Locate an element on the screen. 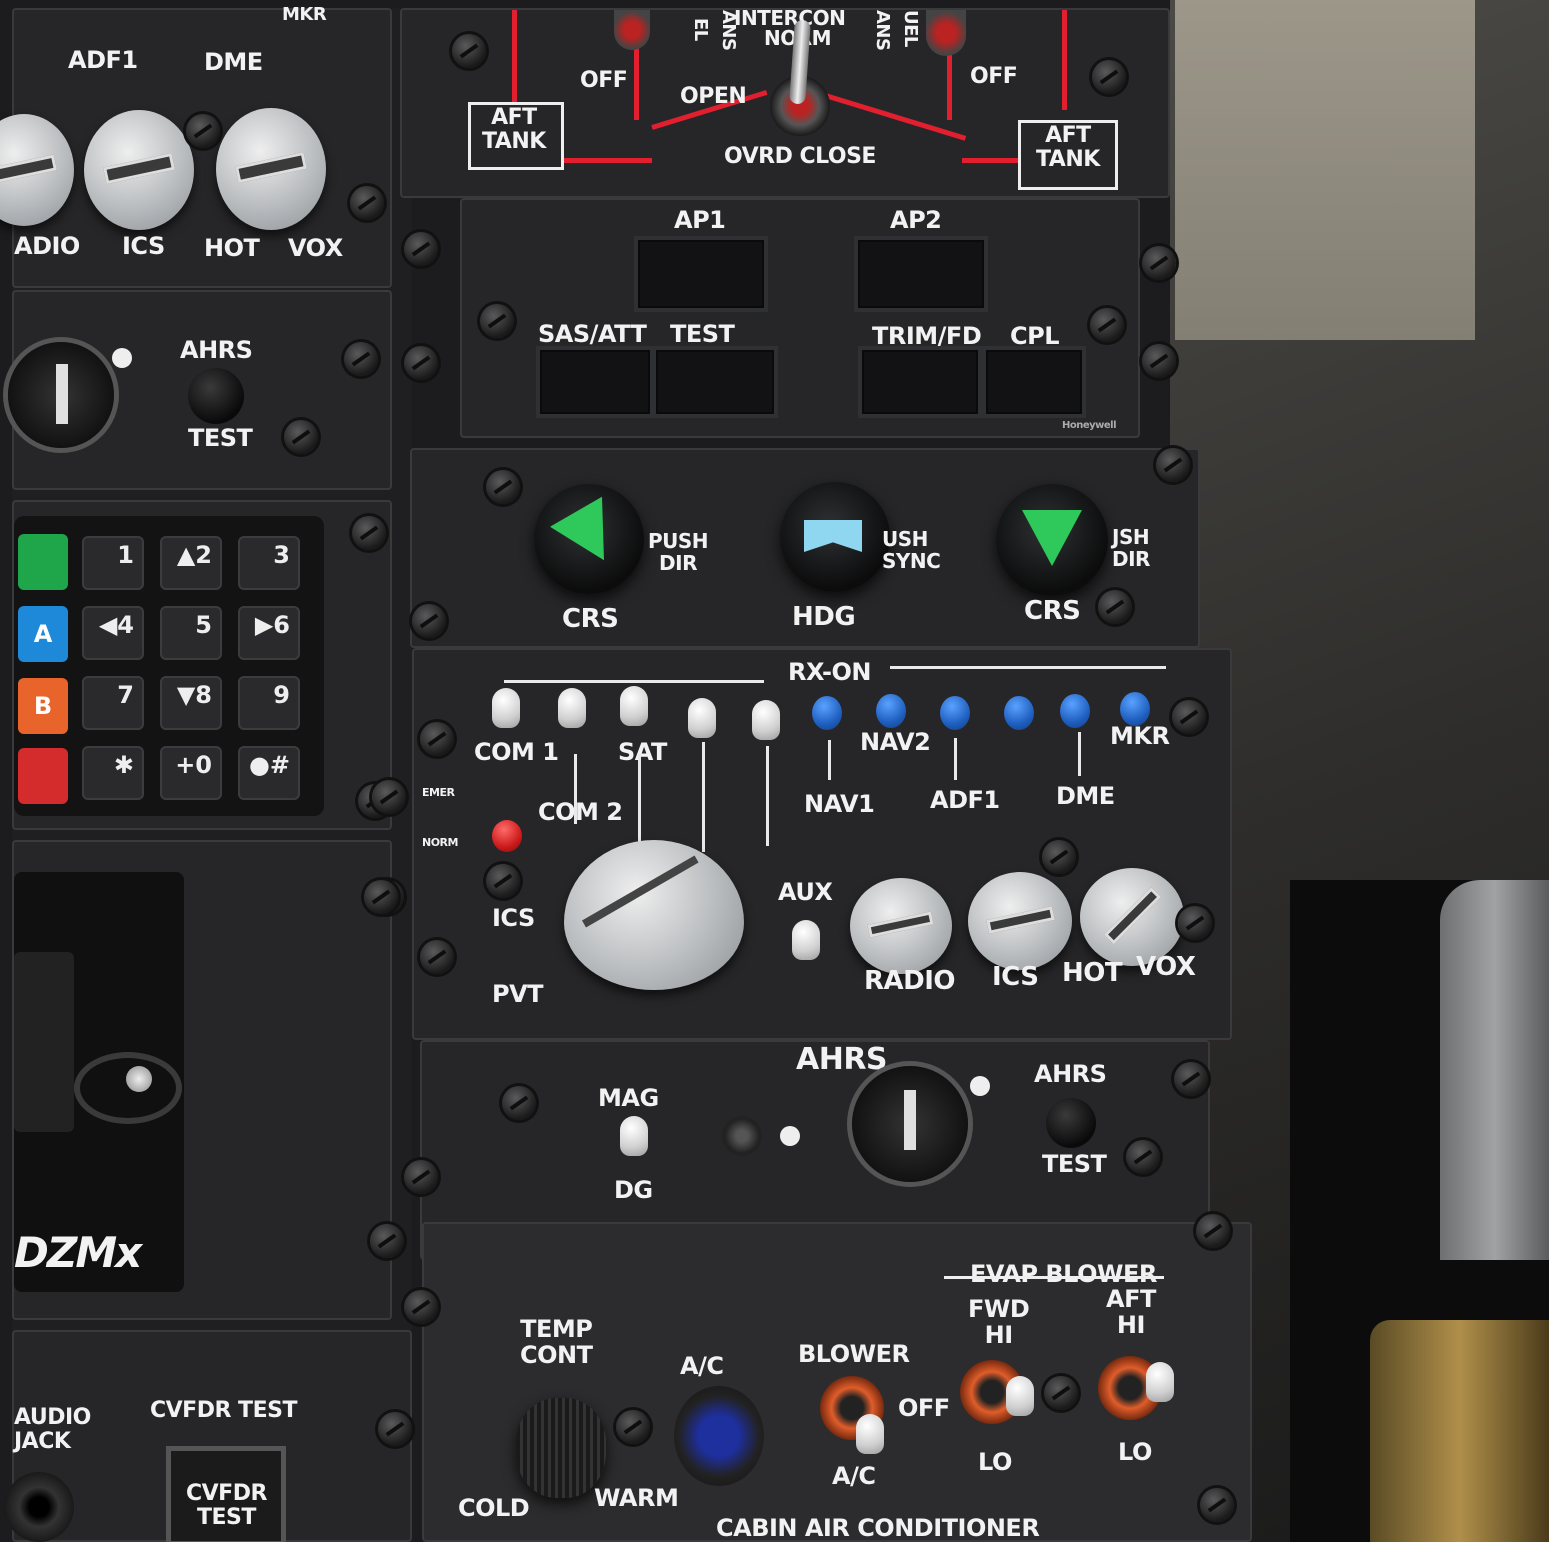 The image size is (1549, 1542). left-ics-knob is located at coordinates (139, 170).